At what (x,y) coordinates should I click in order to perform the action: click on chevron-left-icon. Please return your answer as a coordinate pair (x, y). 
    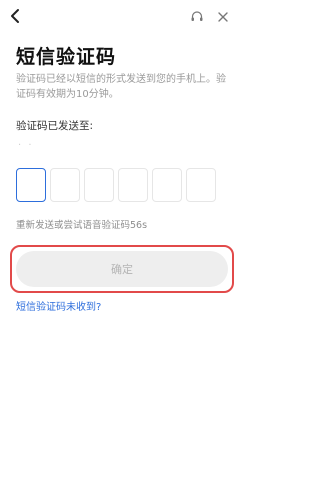
    Looking at the image, I should click on (15, 16).